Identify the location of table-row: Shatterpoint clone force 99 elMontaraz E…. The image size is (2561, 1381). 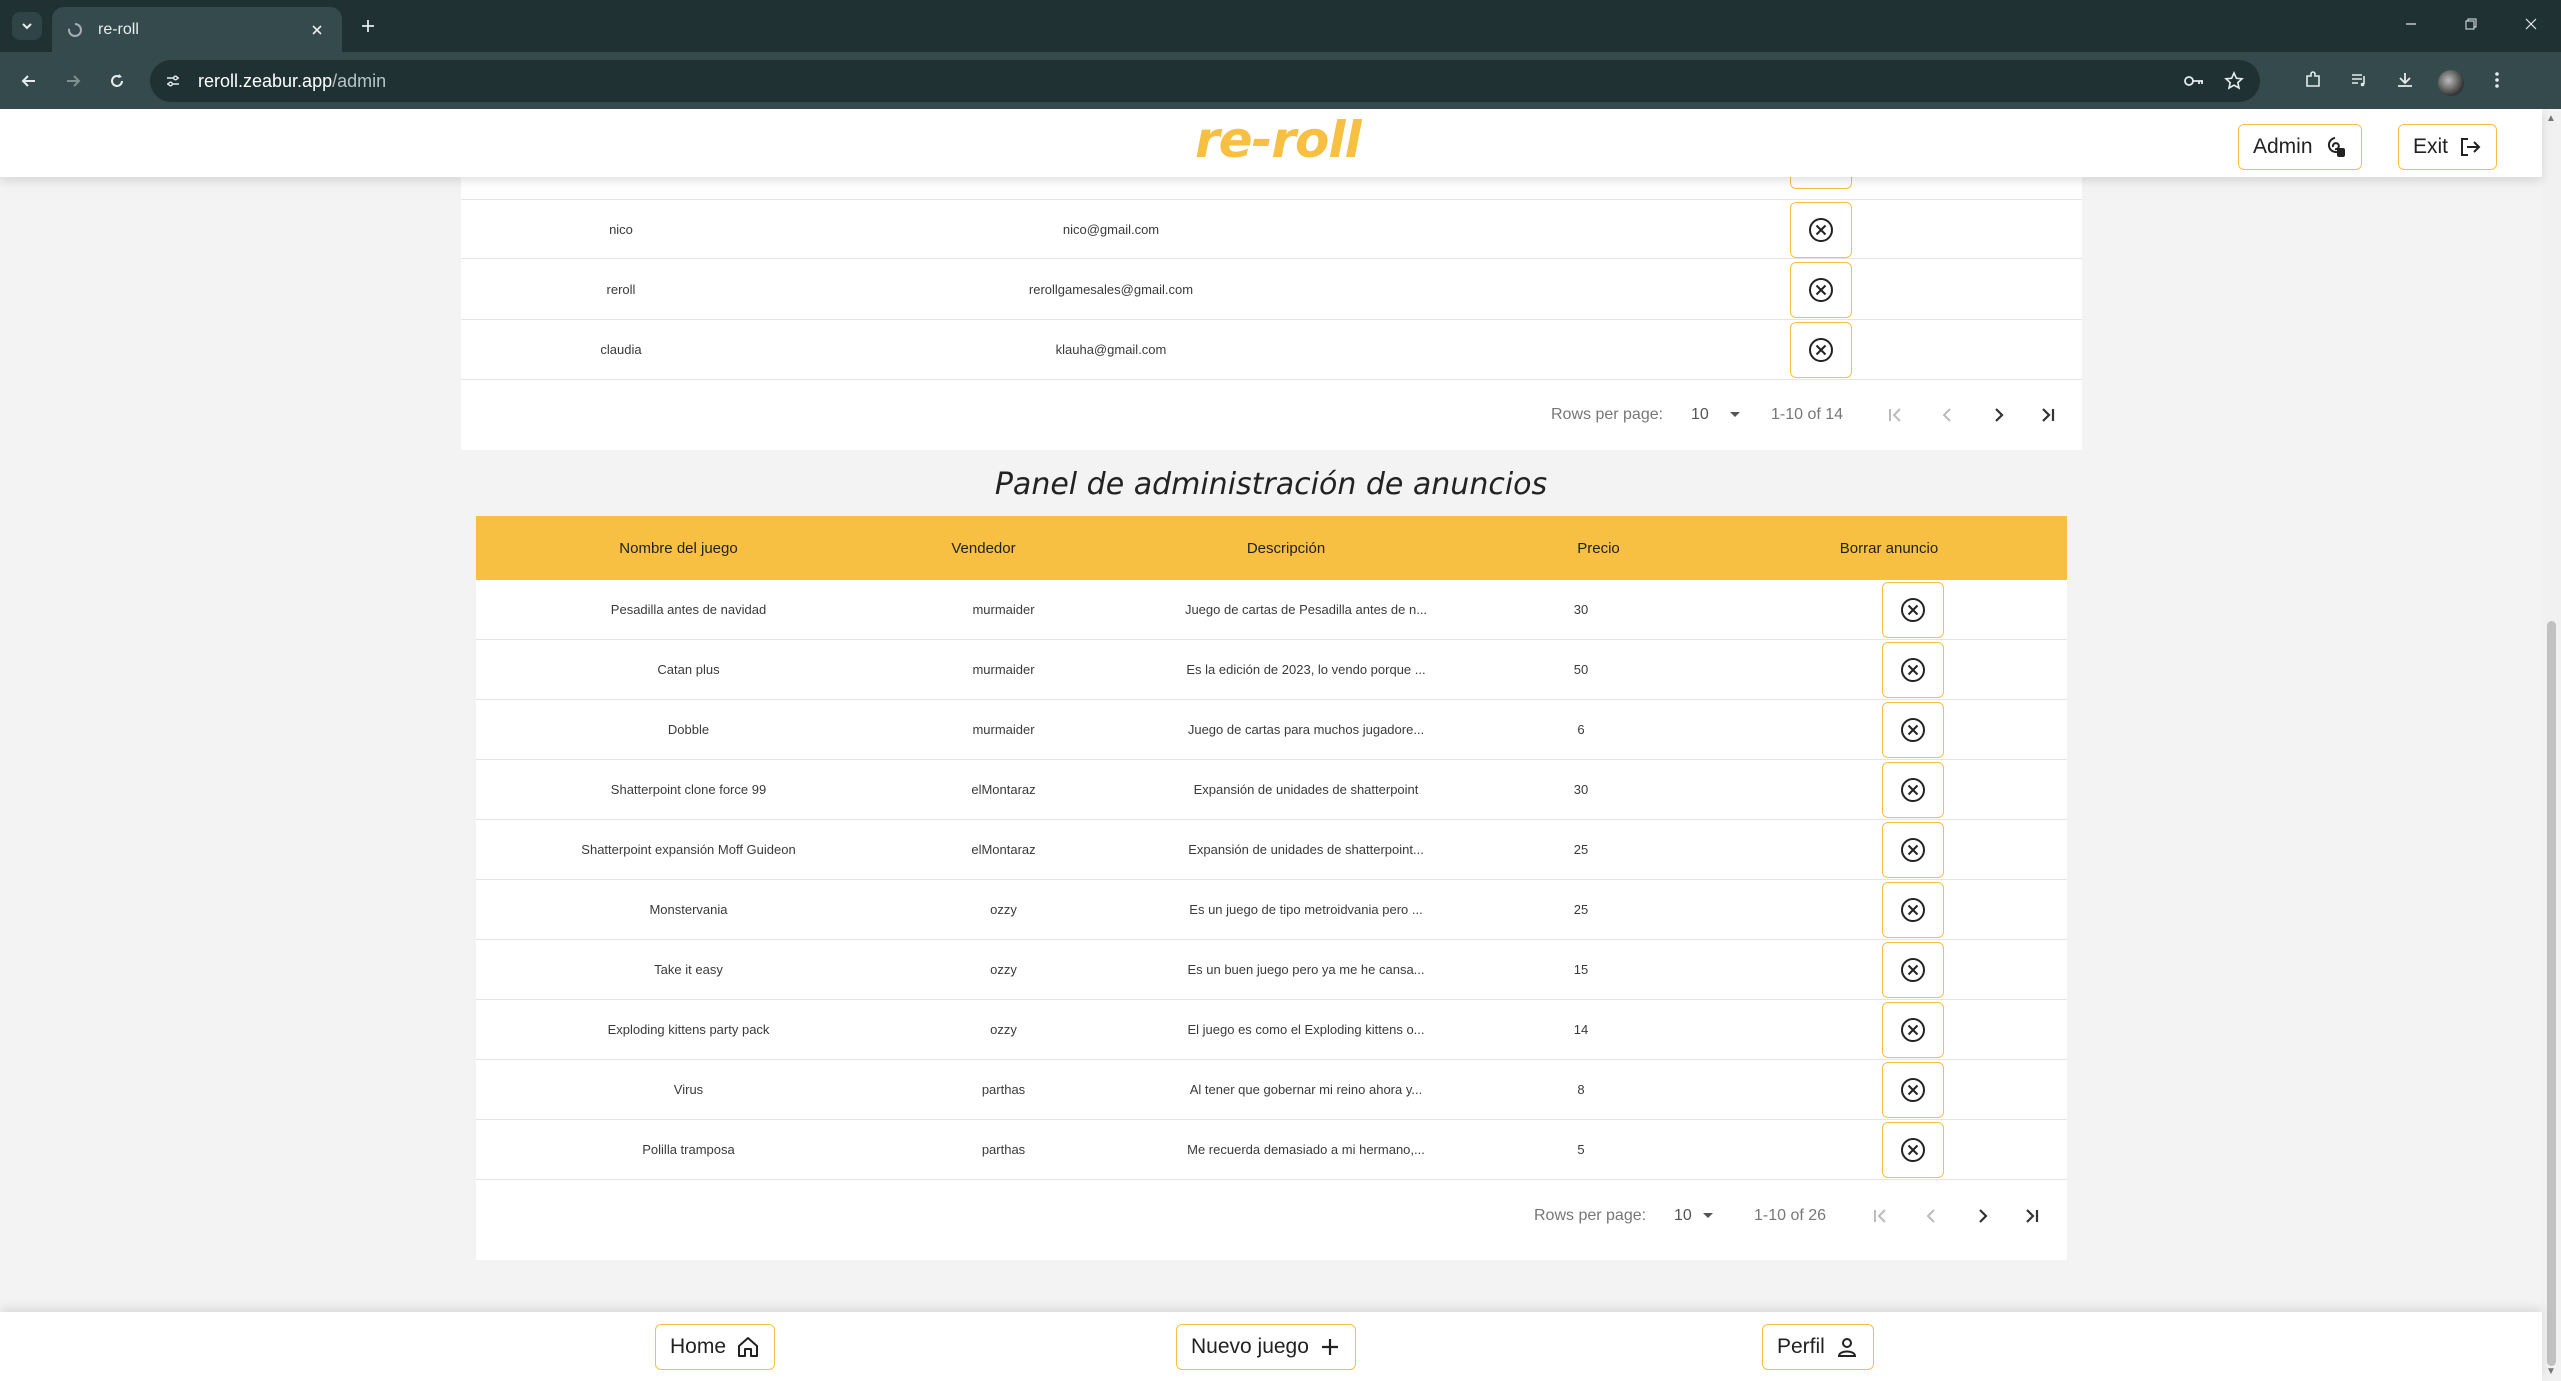
(1271, 790).